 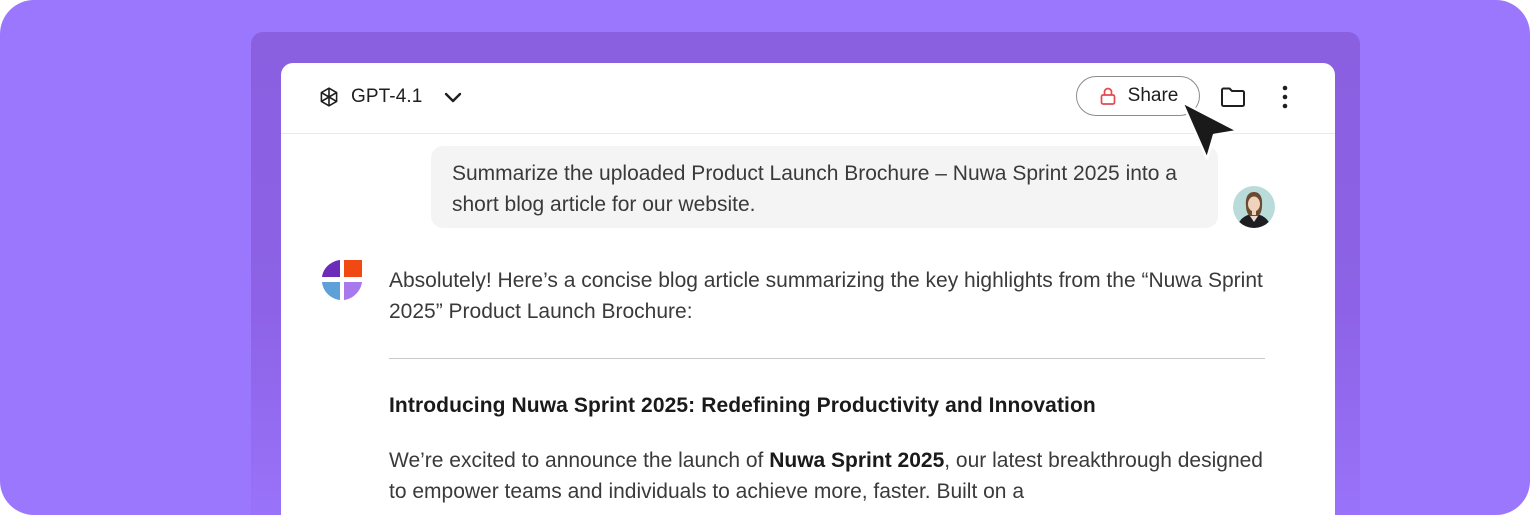 I want to click on more-vertical-icon, so click(x=1285, y=97).